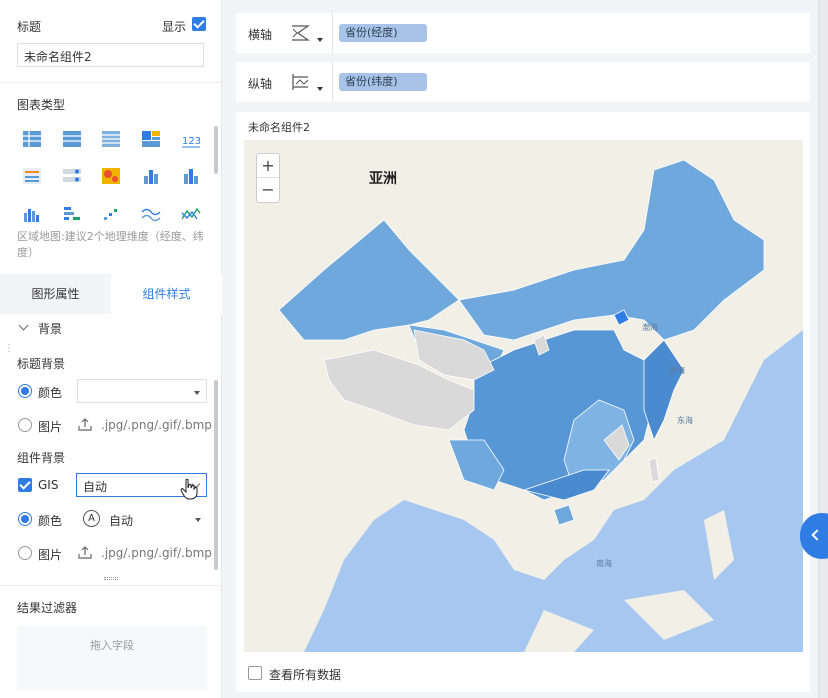 This screenshot has width=828, height=698. Describe the element at coordinates (47, 608) in the screenshot. I see `filter-label: 结果过滤器` at that location.